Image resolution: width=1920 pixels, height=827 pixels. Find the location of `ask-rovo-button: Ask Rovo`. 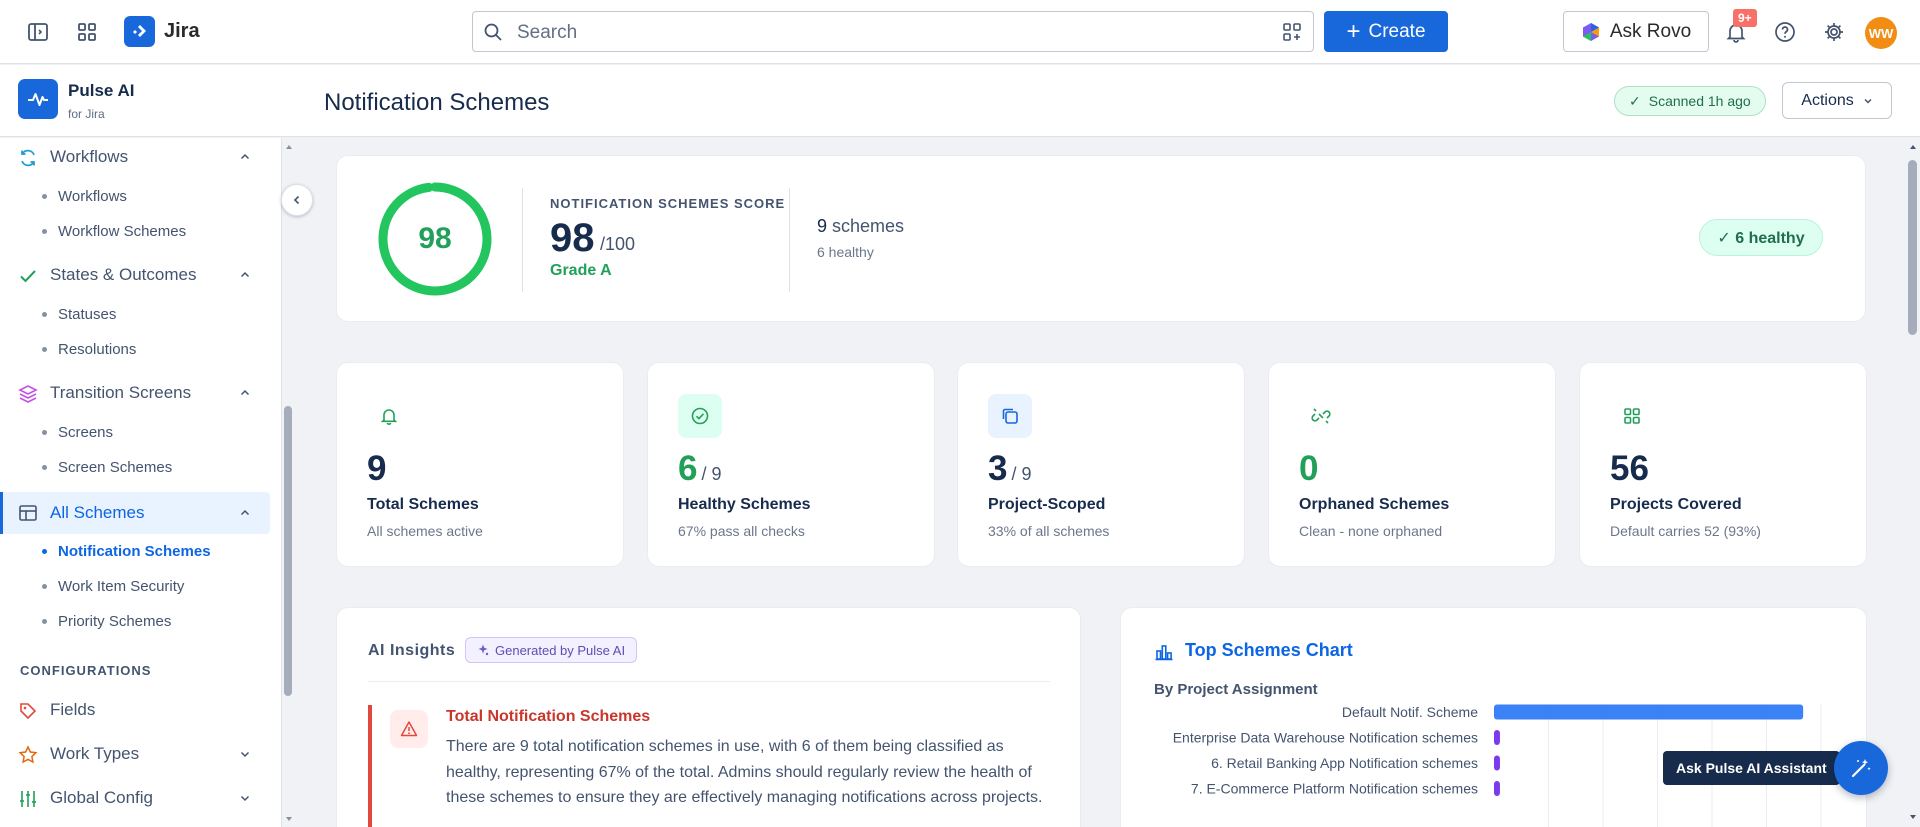

ask-rovo-button: Ask Rovo is located at coordinates (1636, 31).